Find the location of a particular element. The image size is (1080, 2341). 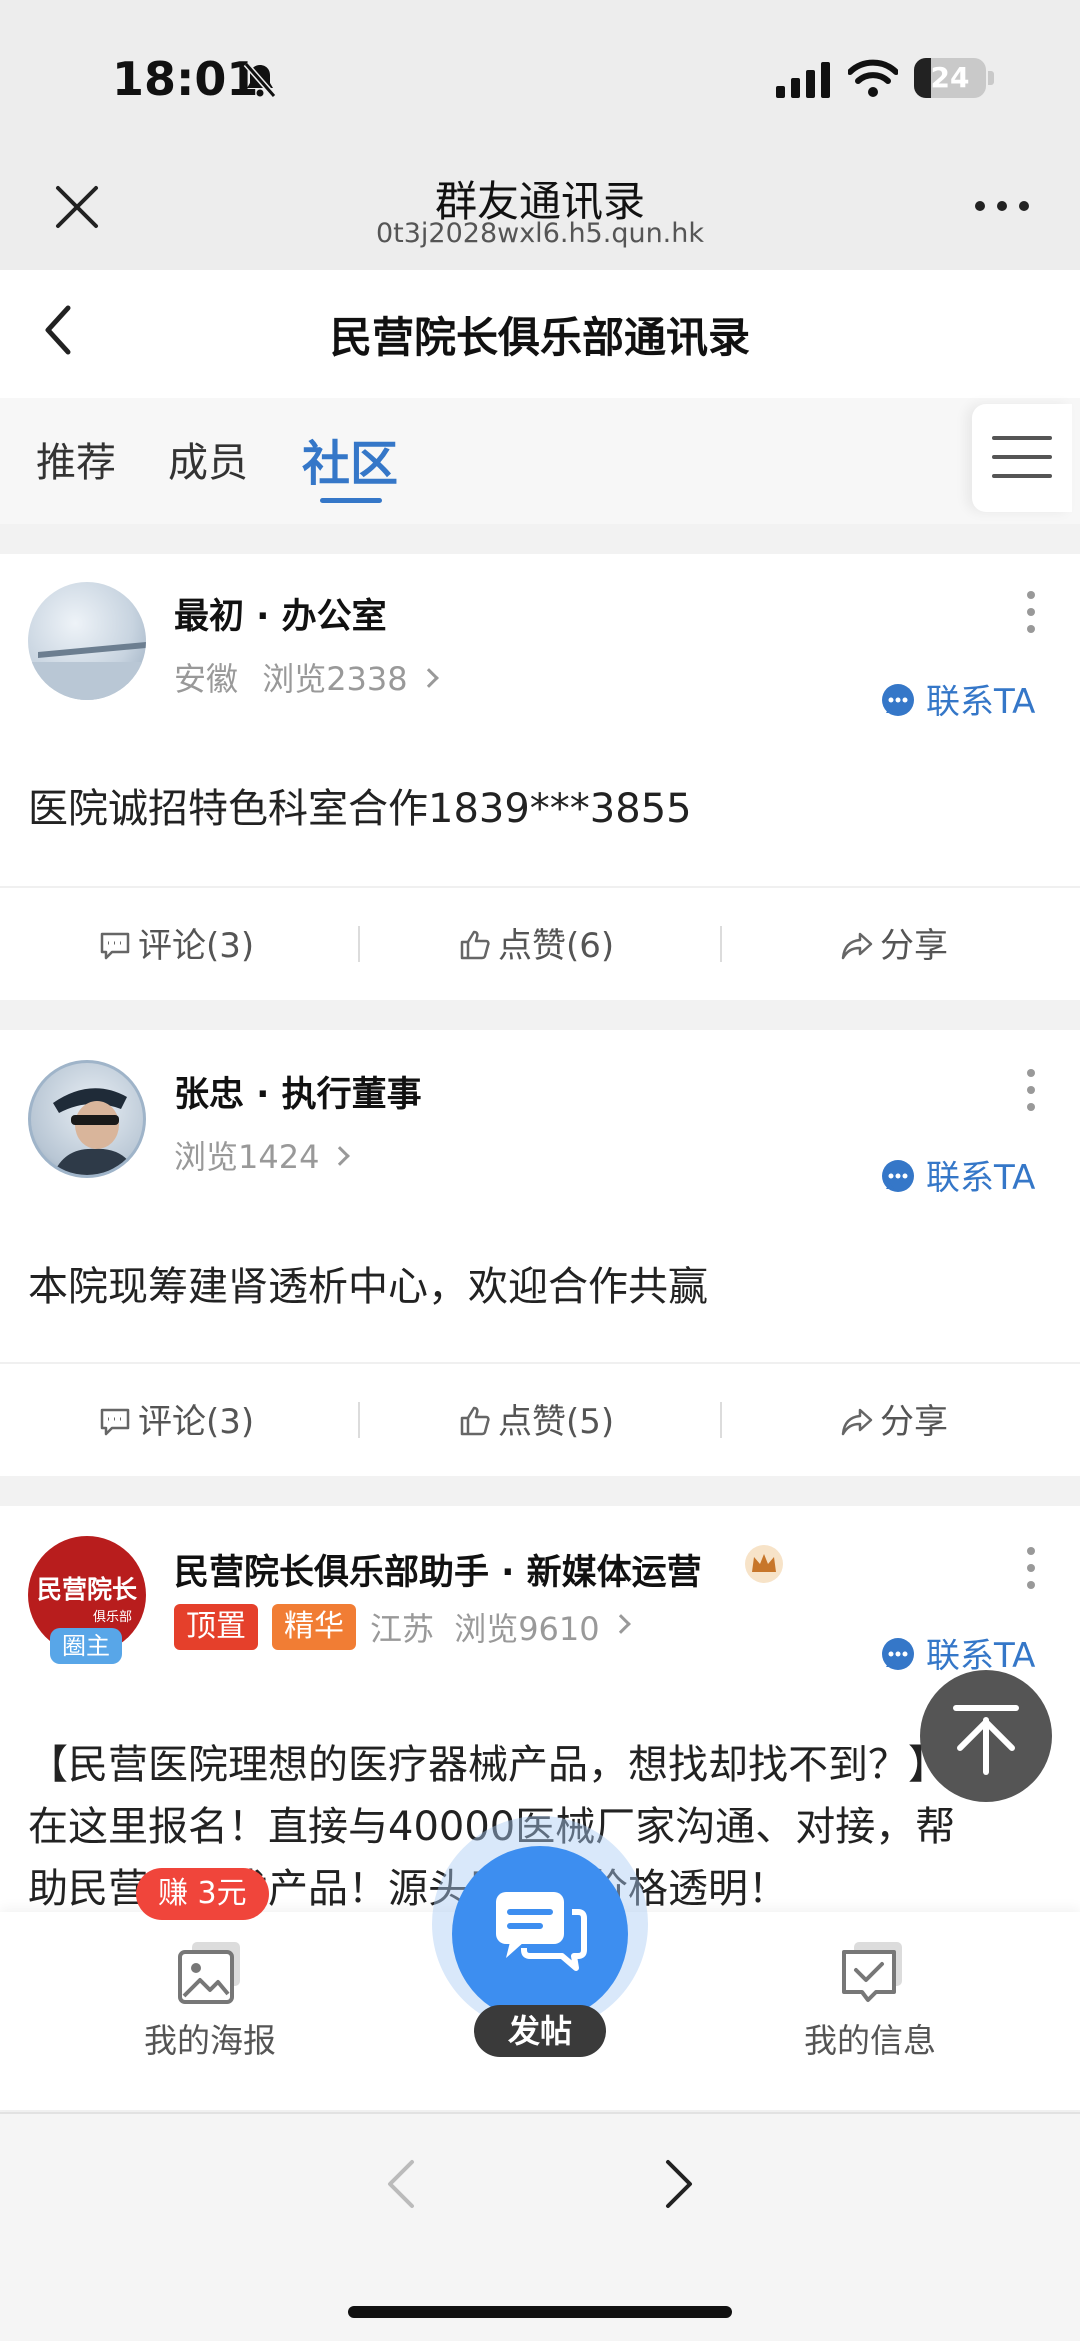

tab-members: 成员 is located at coordinates (208, 459).